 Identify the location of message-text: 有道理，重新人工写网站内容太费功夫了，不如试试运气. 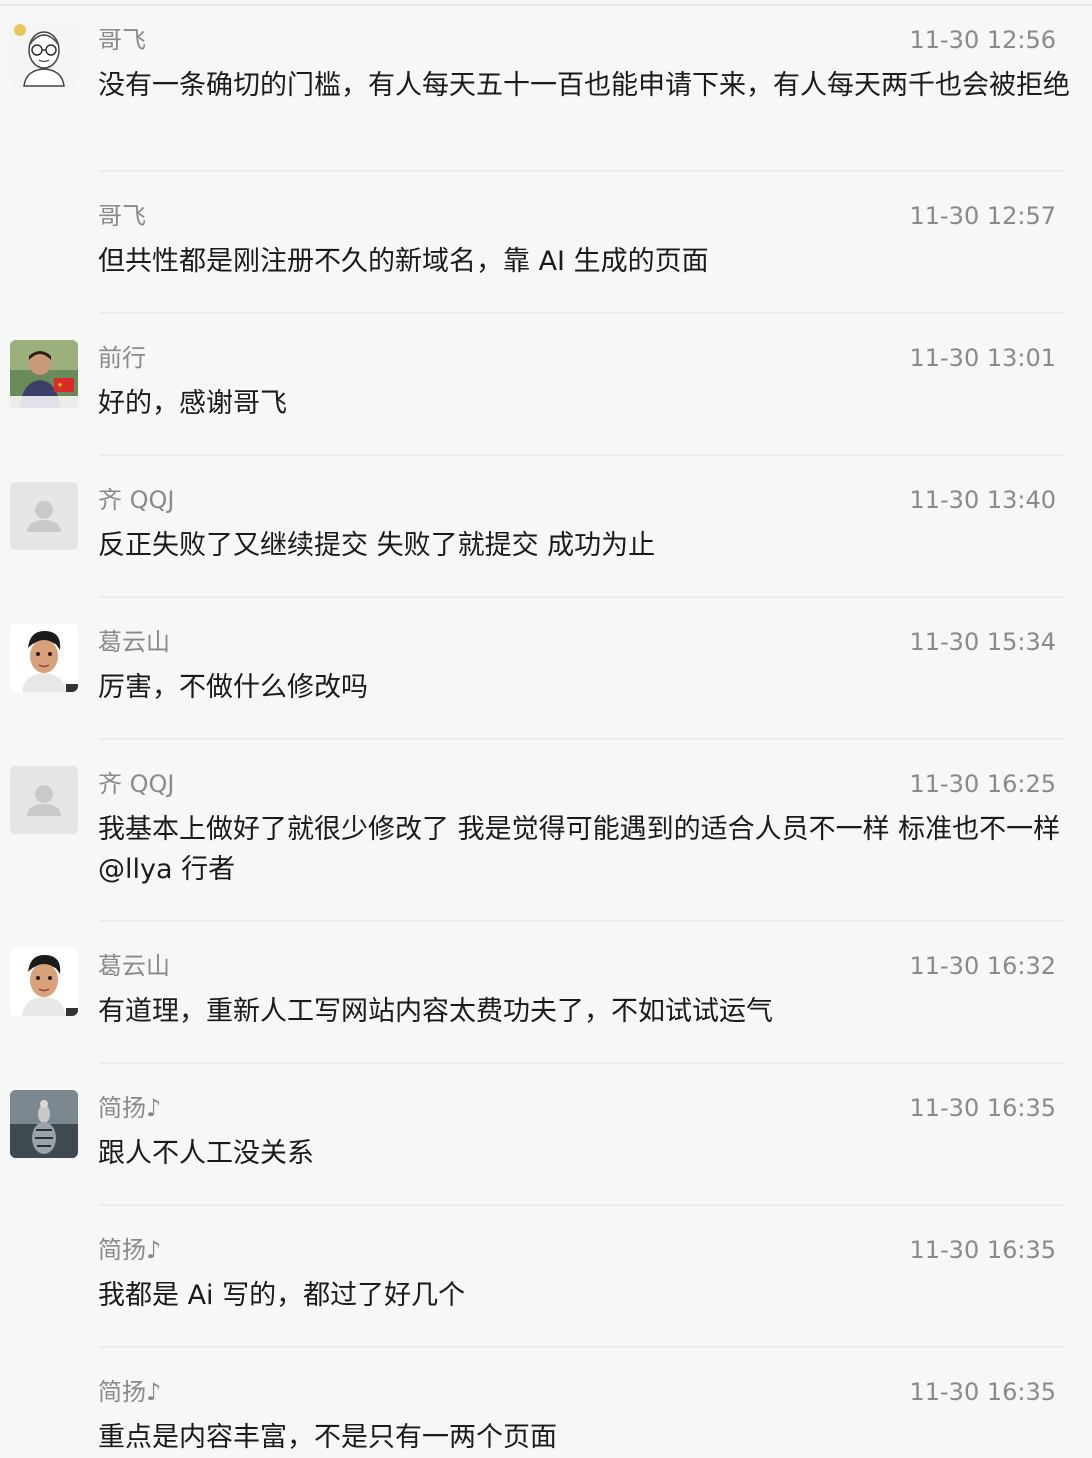
(435, 1011).